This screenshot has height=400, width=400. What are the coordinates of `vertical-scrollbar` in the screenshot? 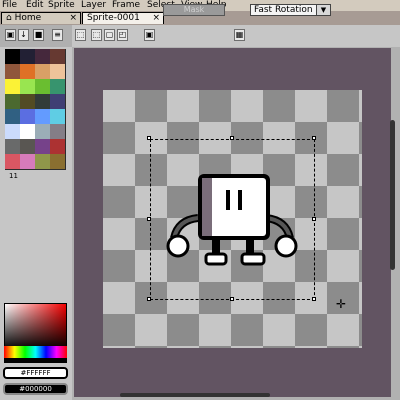 It's located at (392, 195).